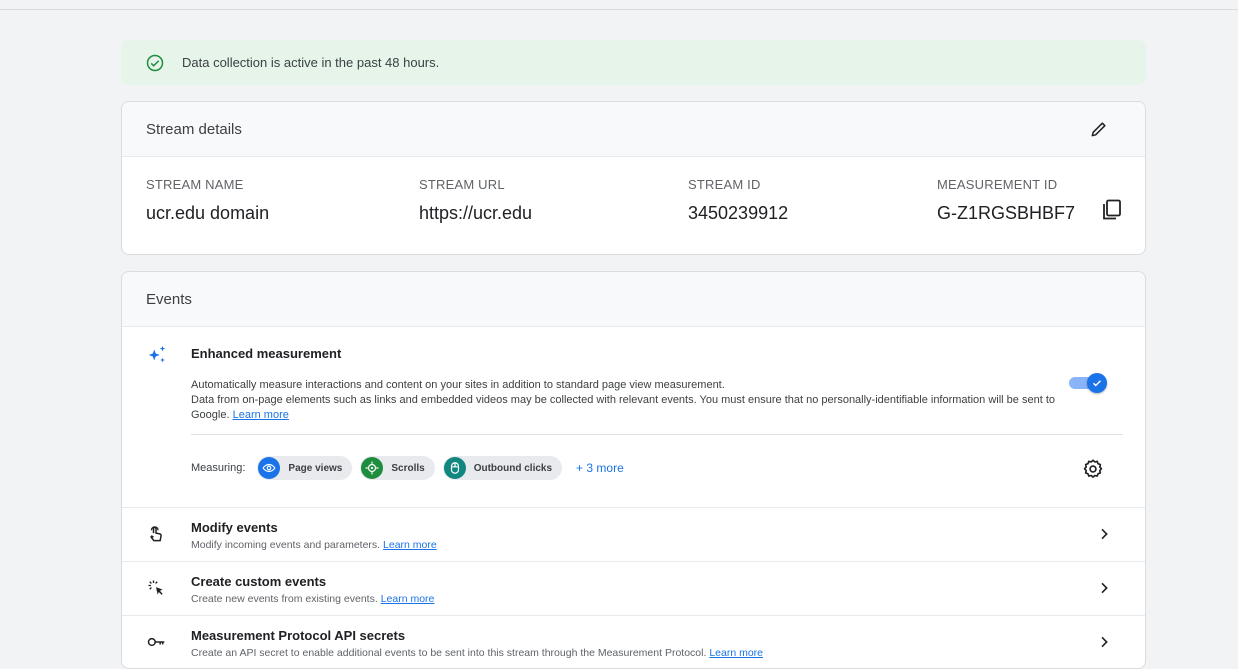  I want to click on copy-icon, so click(1112, 210).